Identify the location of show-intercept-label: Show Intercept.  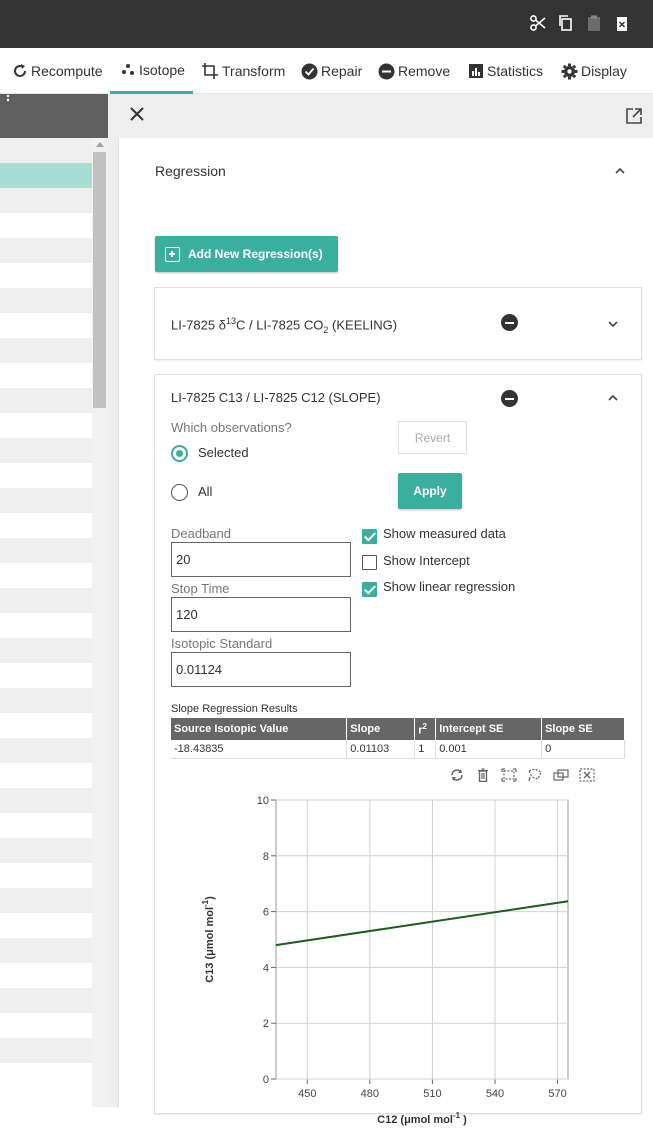
(426, 560).